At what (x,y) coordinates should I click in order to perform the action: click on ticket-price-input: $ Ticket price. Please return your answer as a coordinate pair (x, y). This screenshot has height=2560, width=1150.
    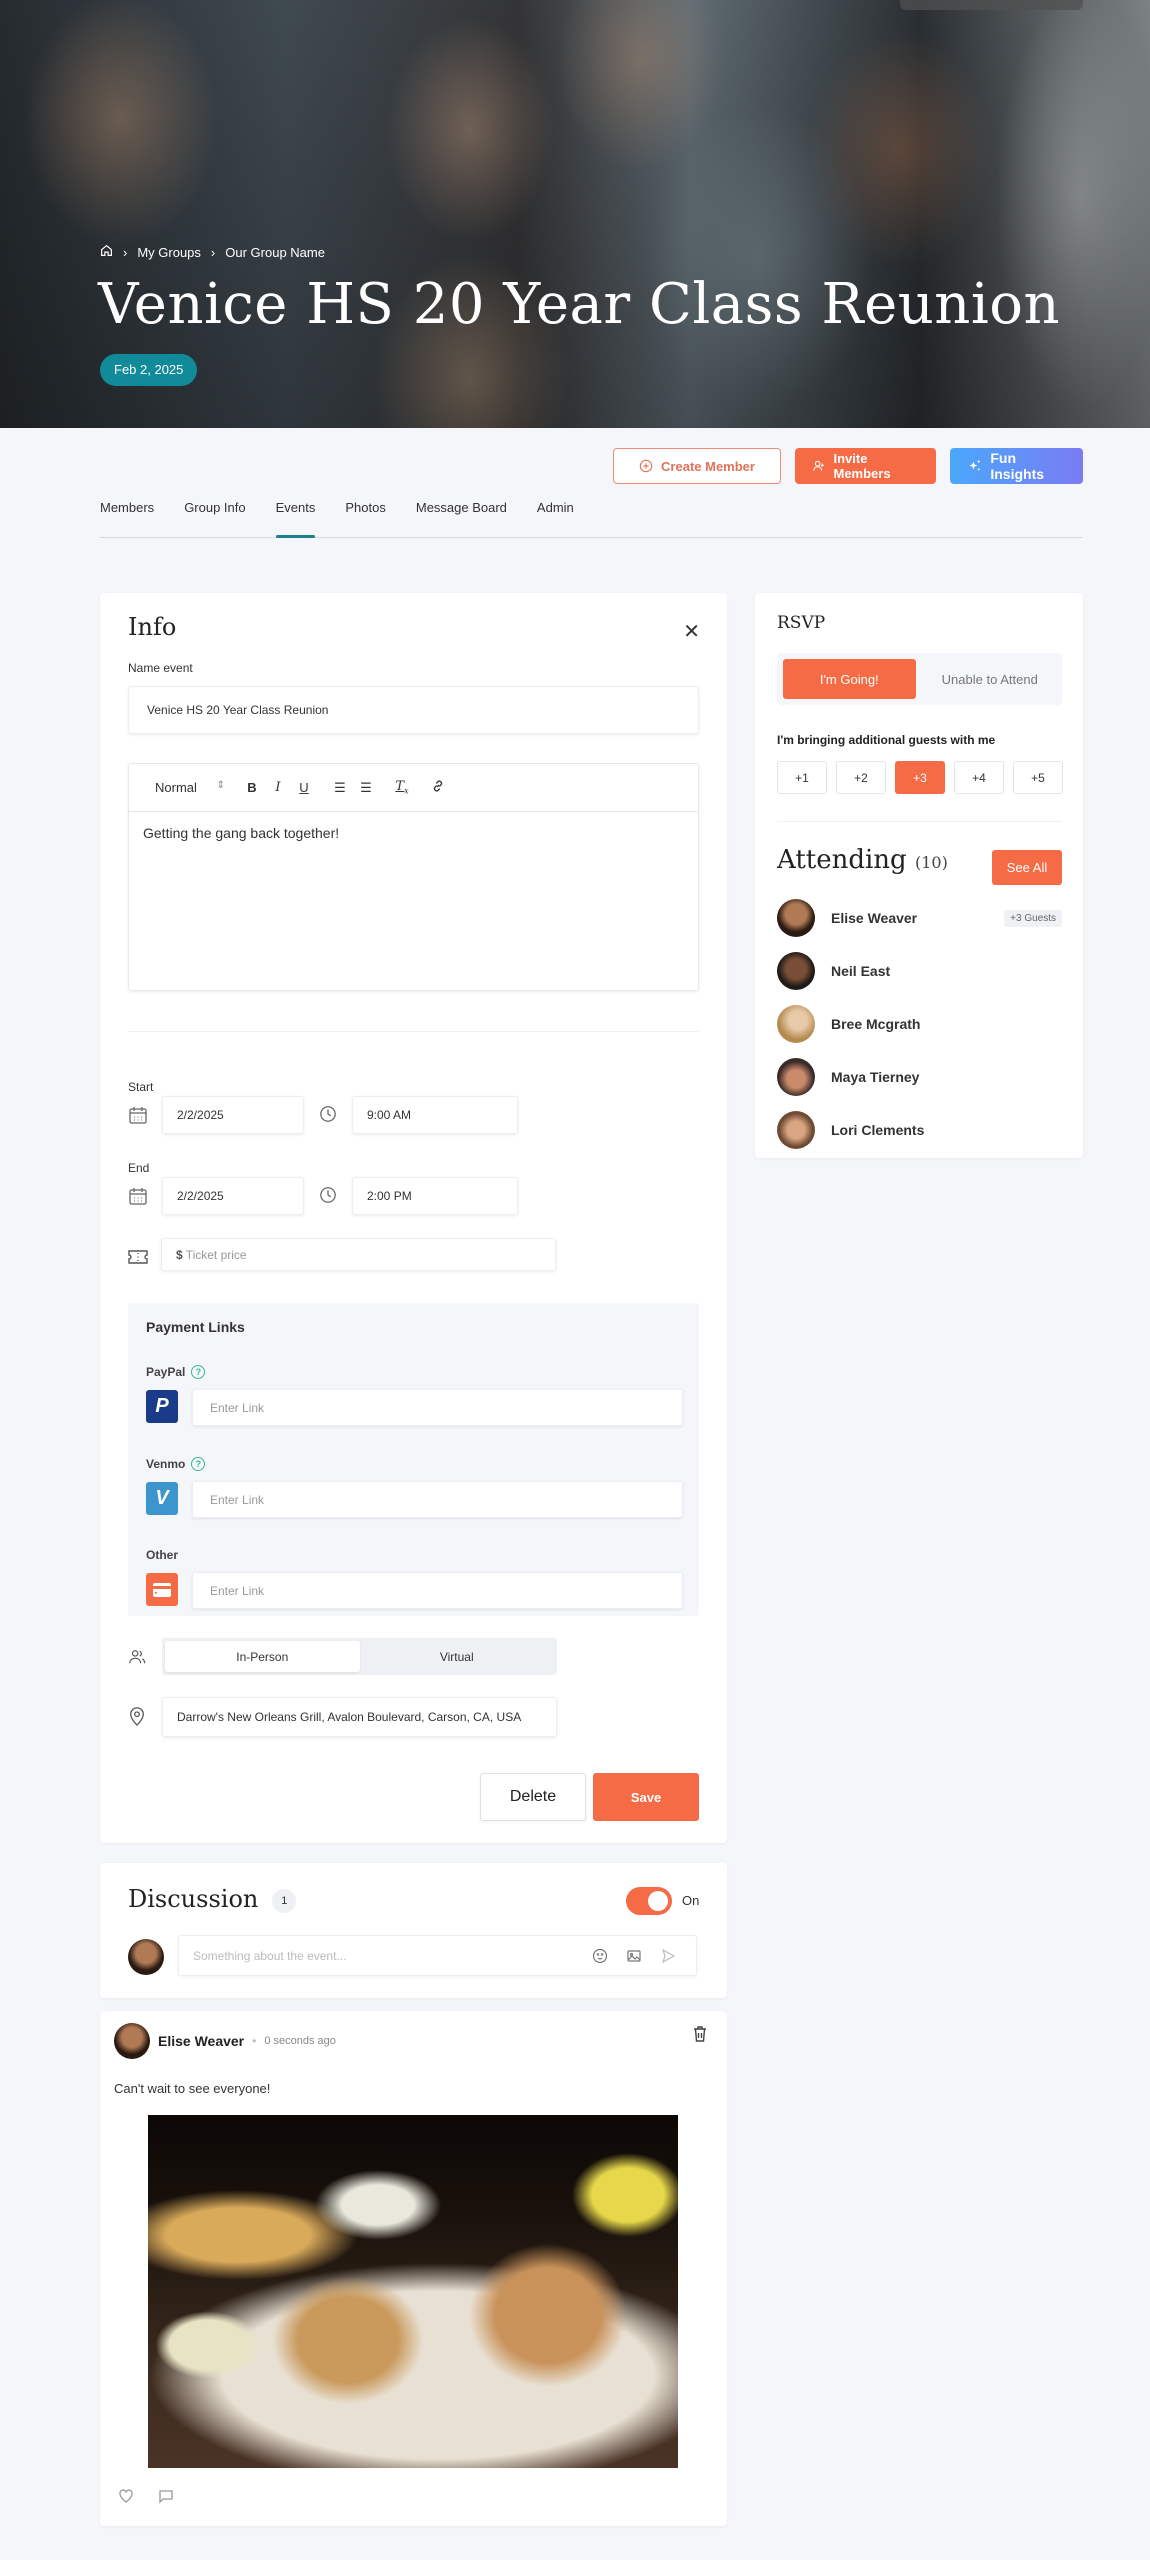
    Looking at the image, I should click on (358, 1254).